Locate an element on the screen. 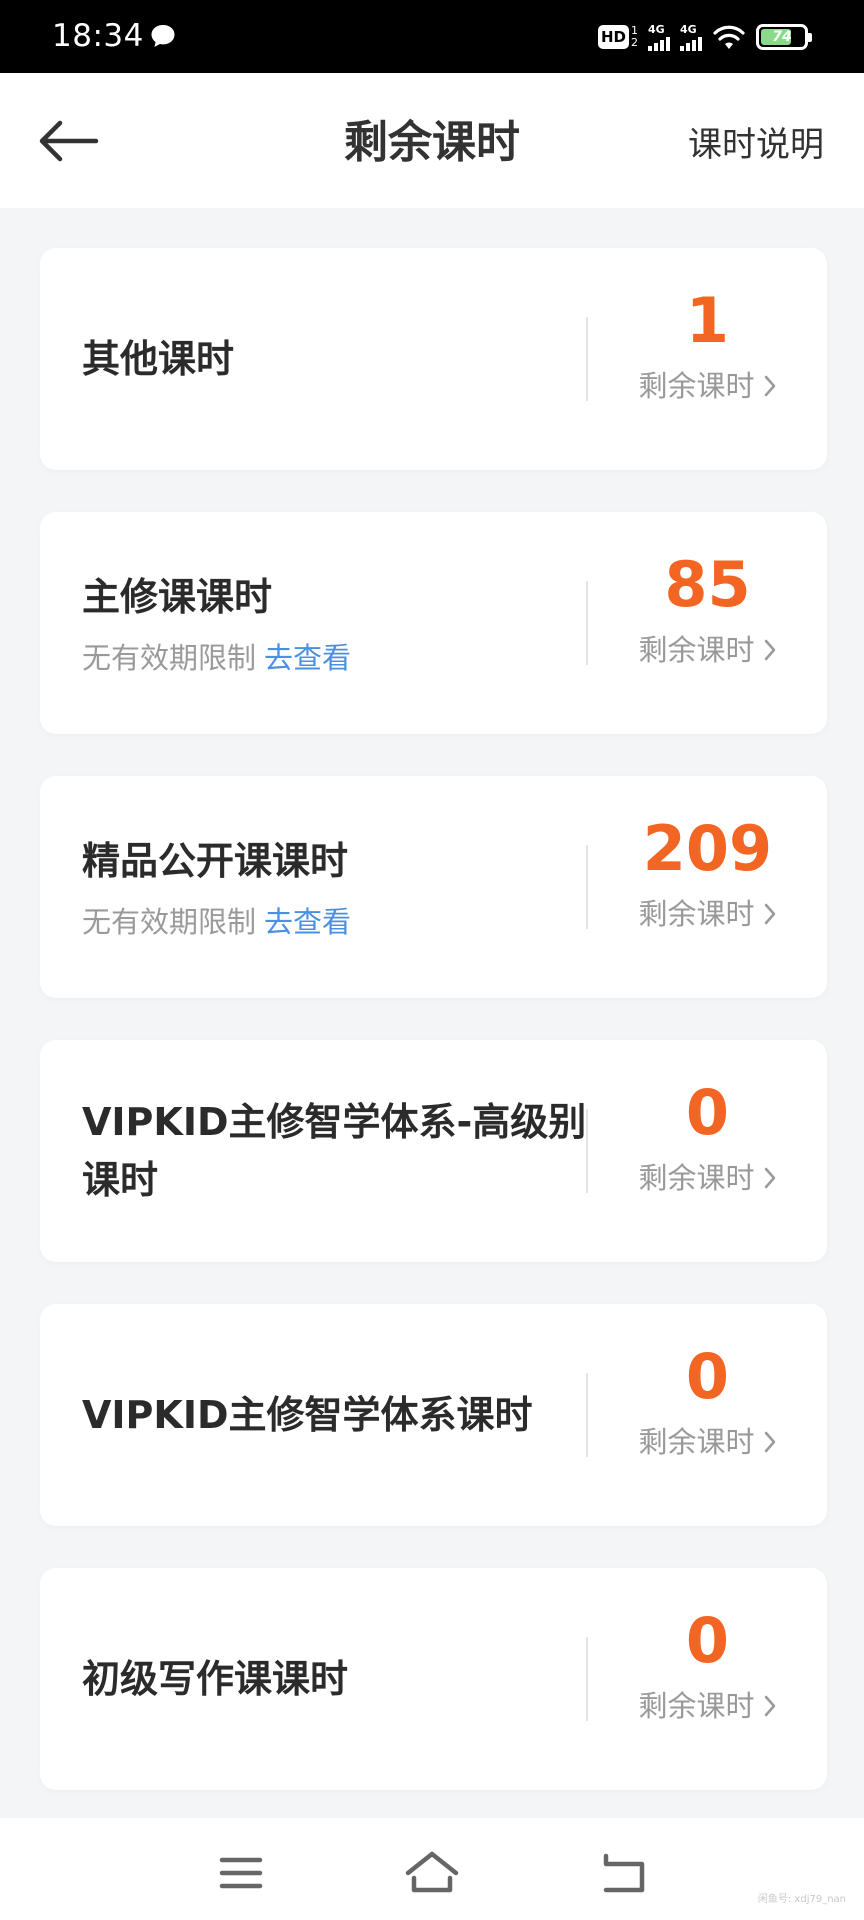 The width and height of the screenshot is (864, 1920). remaining-count: 209 is located at coordinates (707, 848).